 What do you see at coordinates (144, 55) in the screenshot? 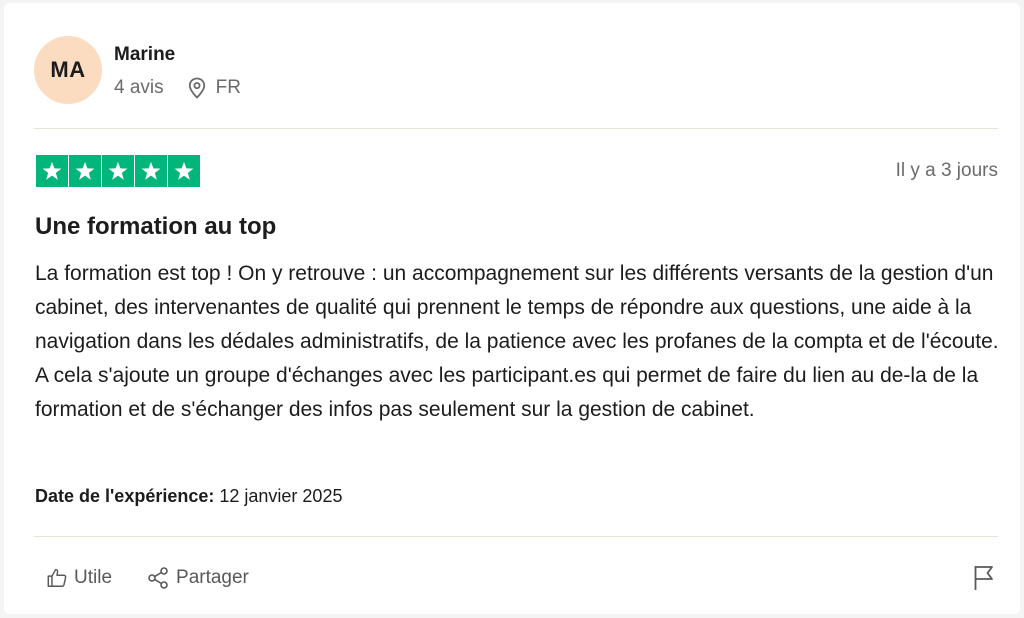
I see `reviewer-name: Marine` at bounding box center [144, 55].